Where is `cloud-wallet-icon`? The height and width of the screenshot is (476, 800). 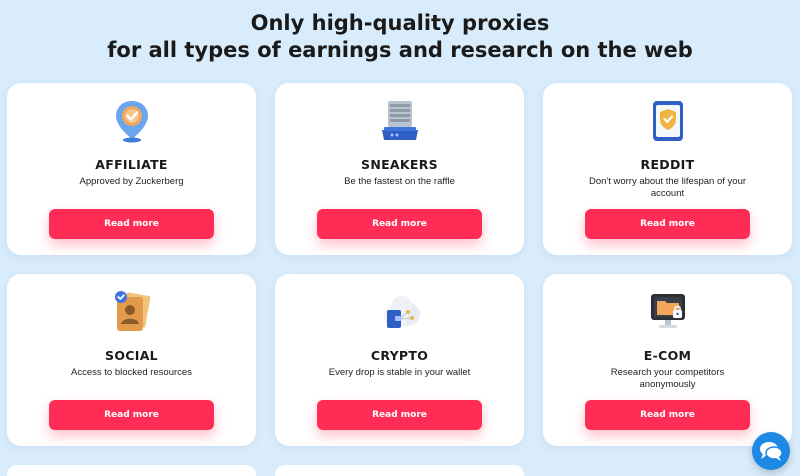 cloud-wallet-icon is located at coordinates (400, 312).